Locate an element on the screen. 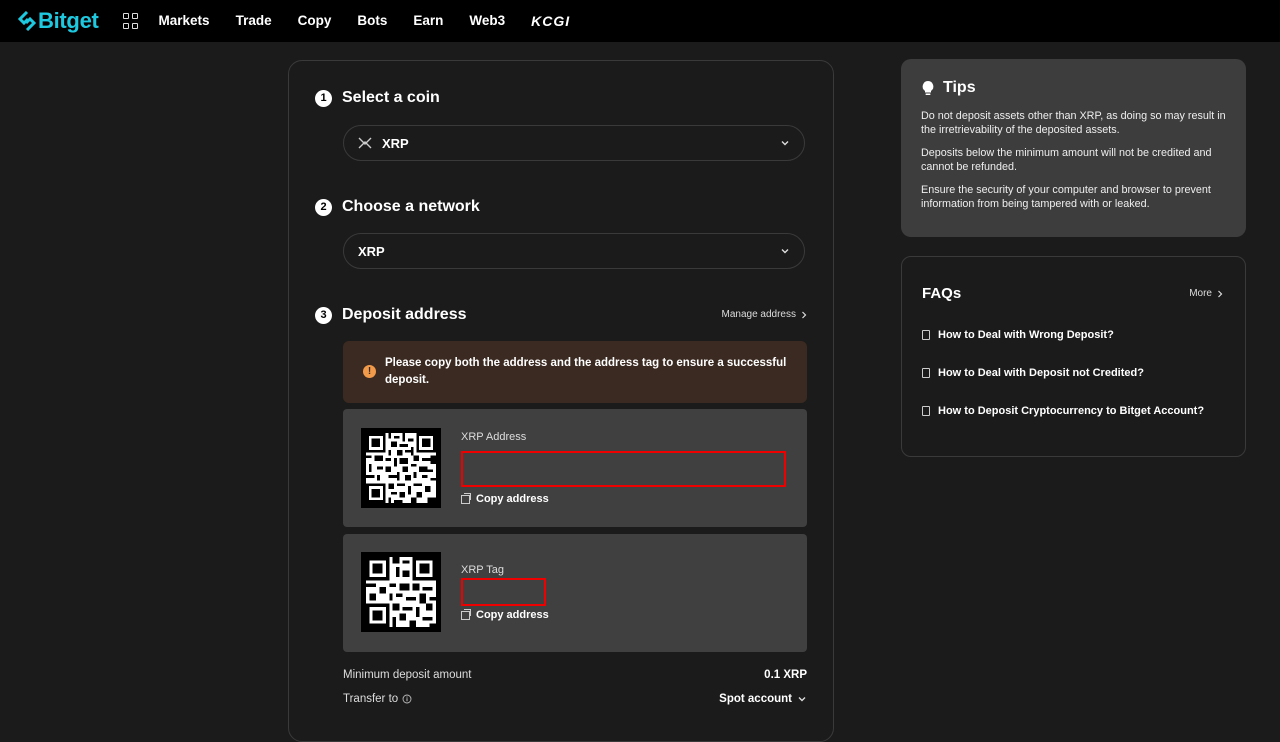  address-box: XRP Address Copy address is located at coordinates (575, 468).